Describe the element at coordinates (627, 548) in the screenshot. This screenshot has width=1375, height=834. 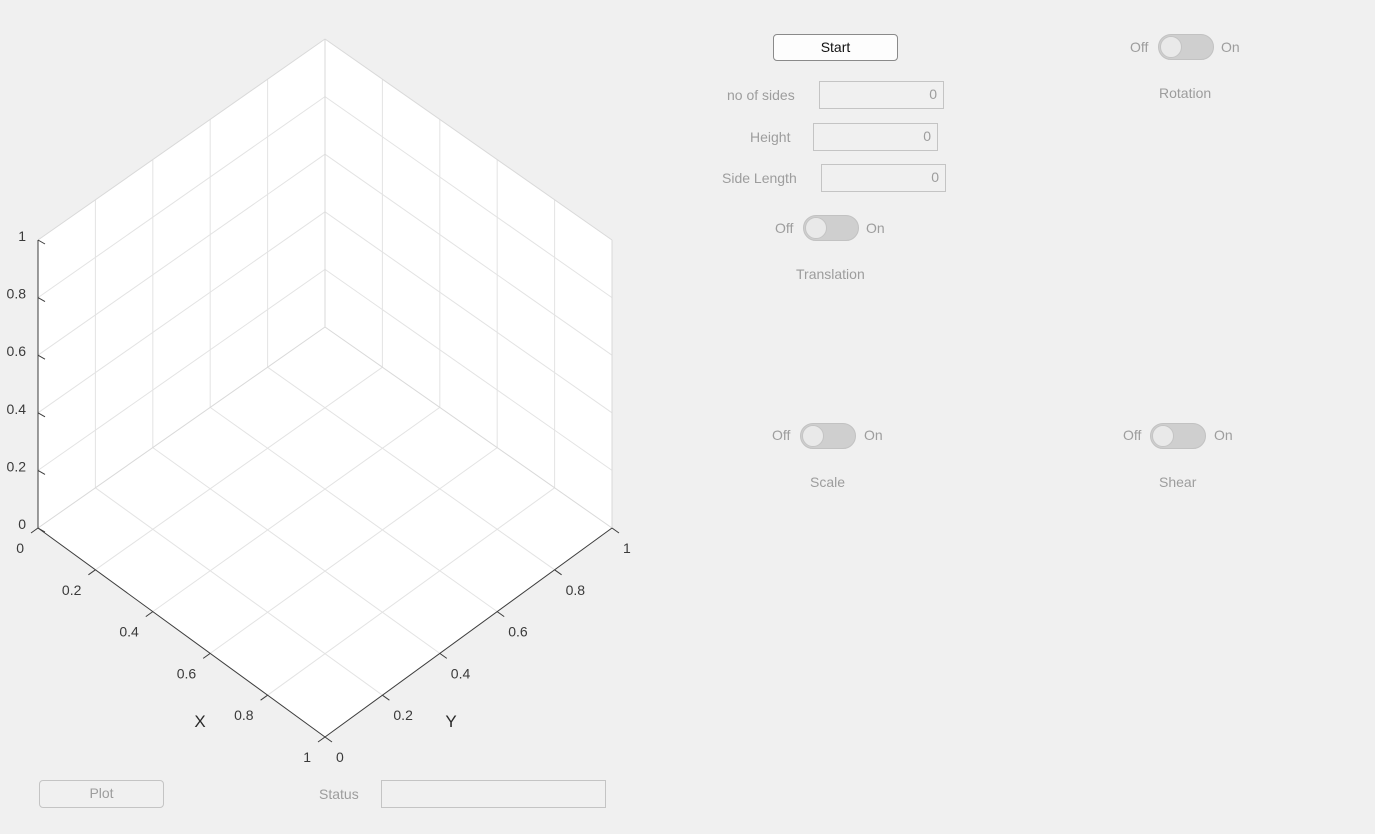
I see `y-tick-label: 1` at that location.